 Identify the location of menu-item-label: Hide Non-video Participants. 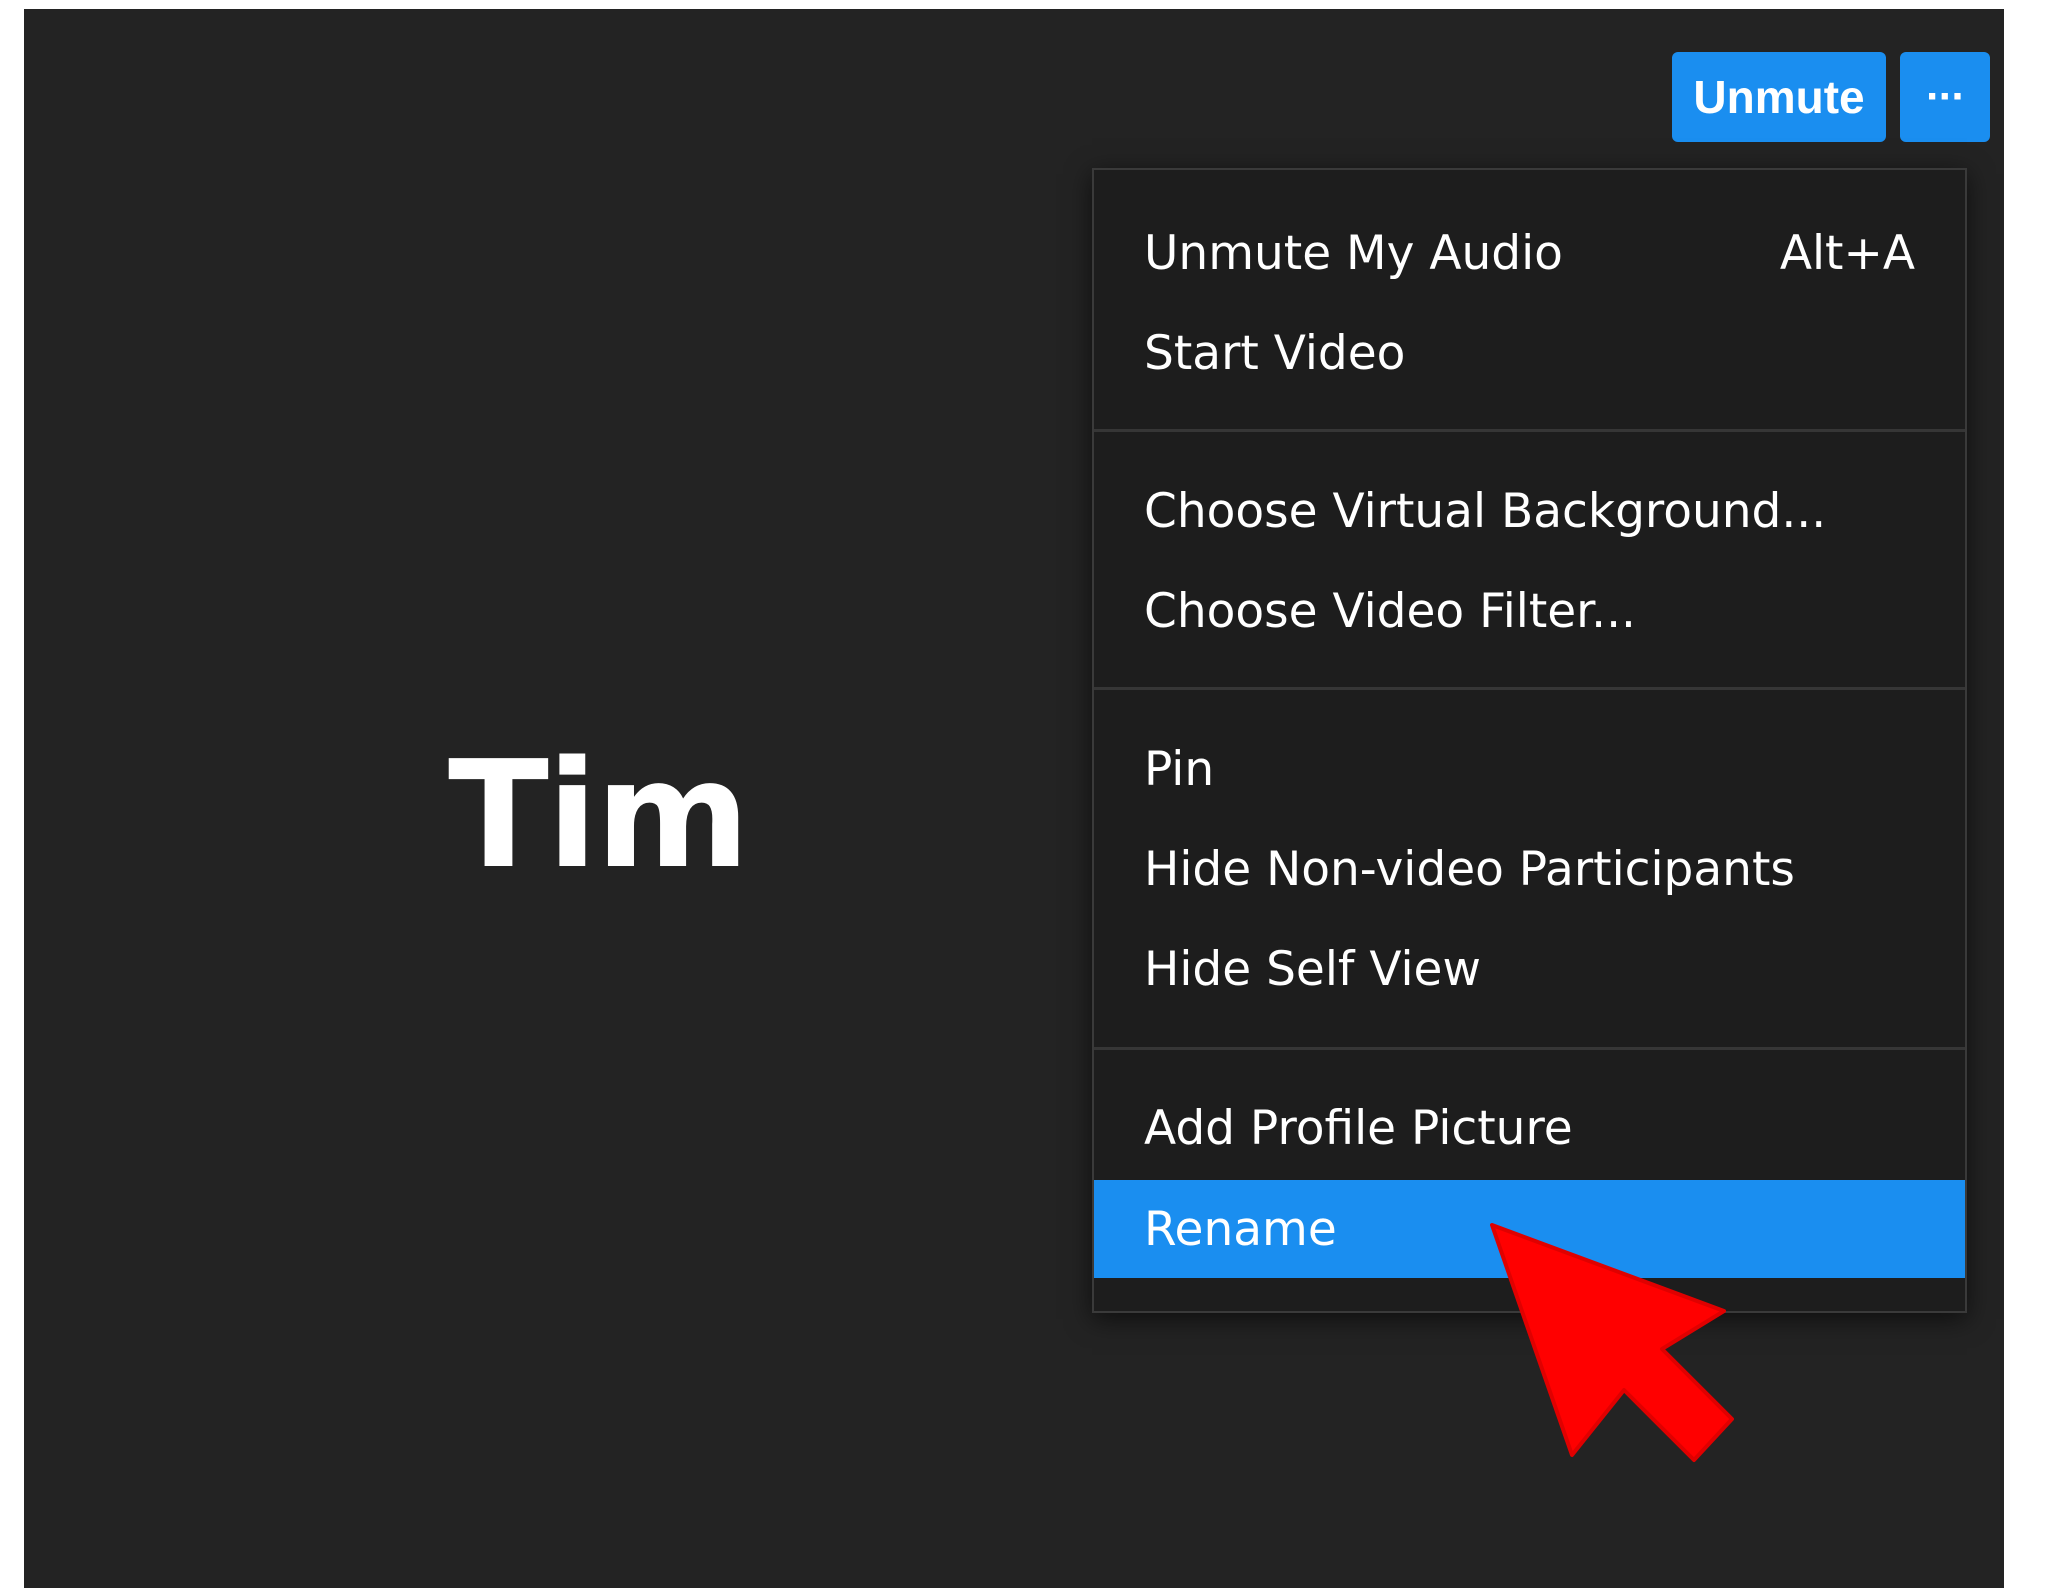
(1469, 869).